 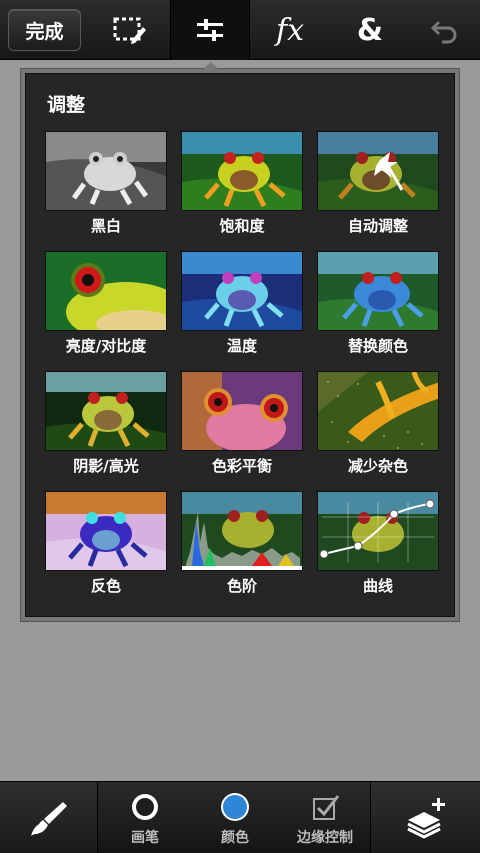 I want to click on temperature-thumbnail, so click(x=242, y=291).